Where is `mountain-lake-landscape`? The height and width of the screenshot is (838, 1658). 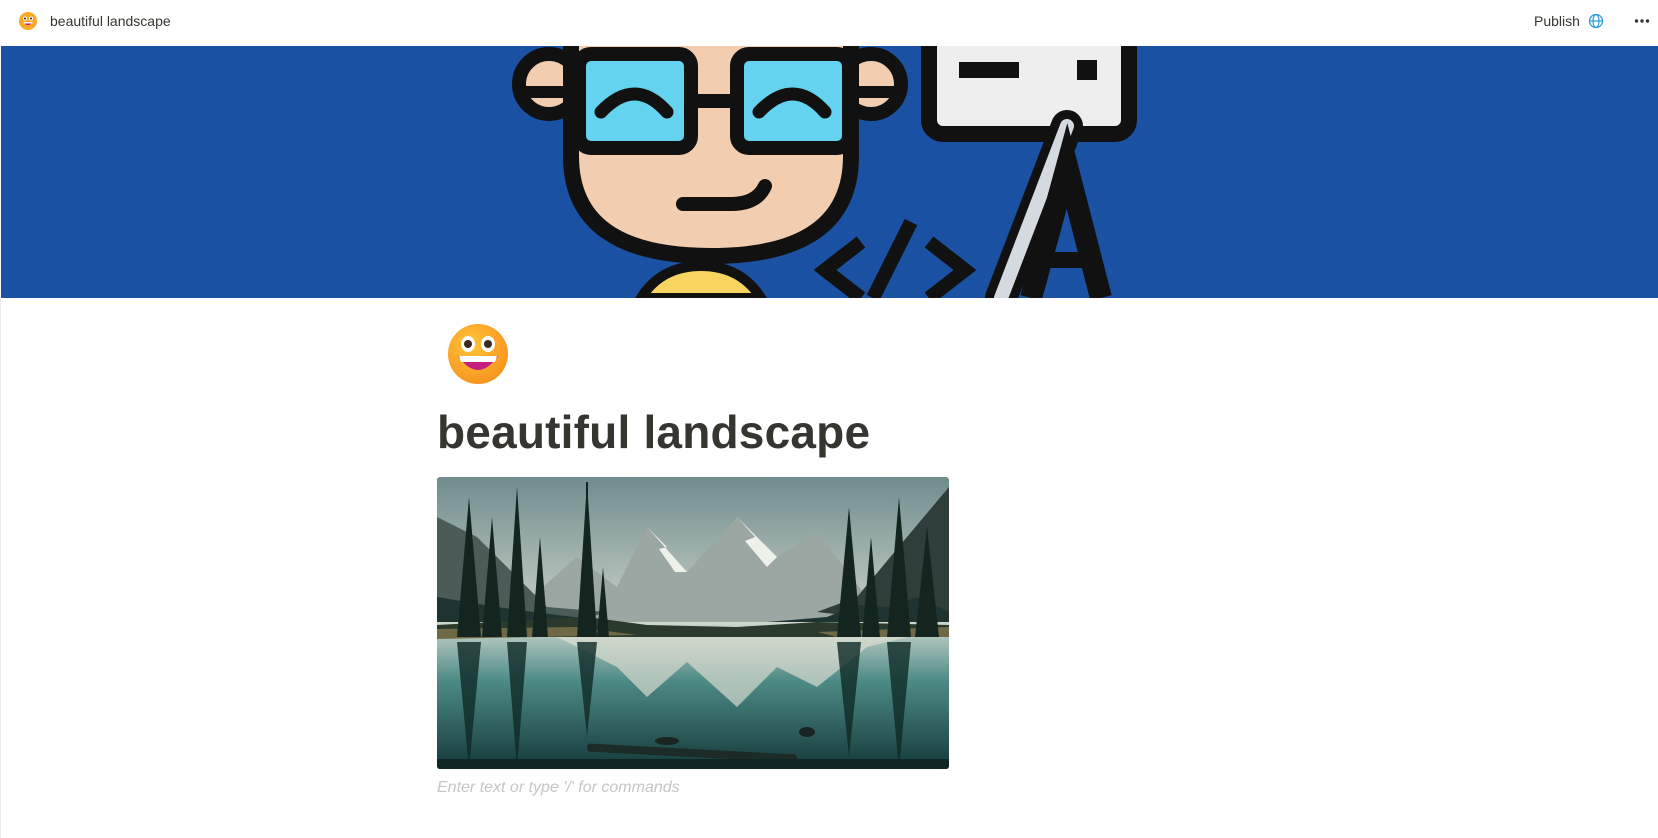
mountain-lake-landscape is located at coordinates (693, 623).